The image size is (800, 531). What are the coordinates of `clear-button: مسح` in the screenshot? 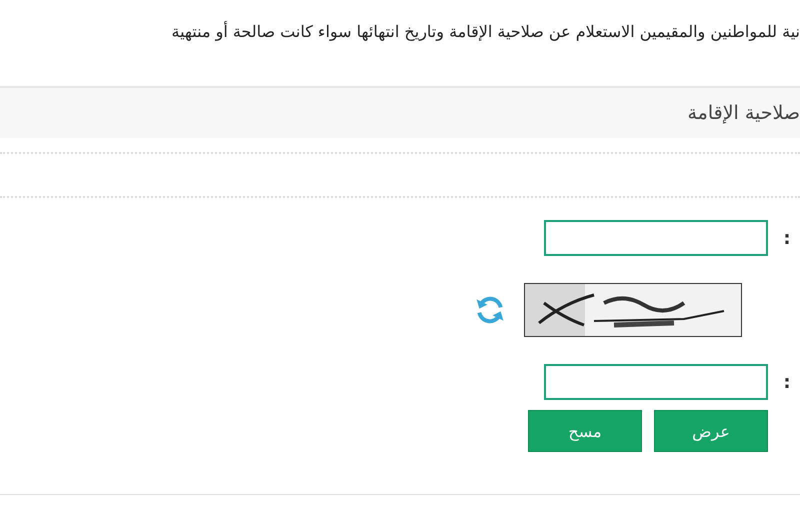 It's located at (585, 431).